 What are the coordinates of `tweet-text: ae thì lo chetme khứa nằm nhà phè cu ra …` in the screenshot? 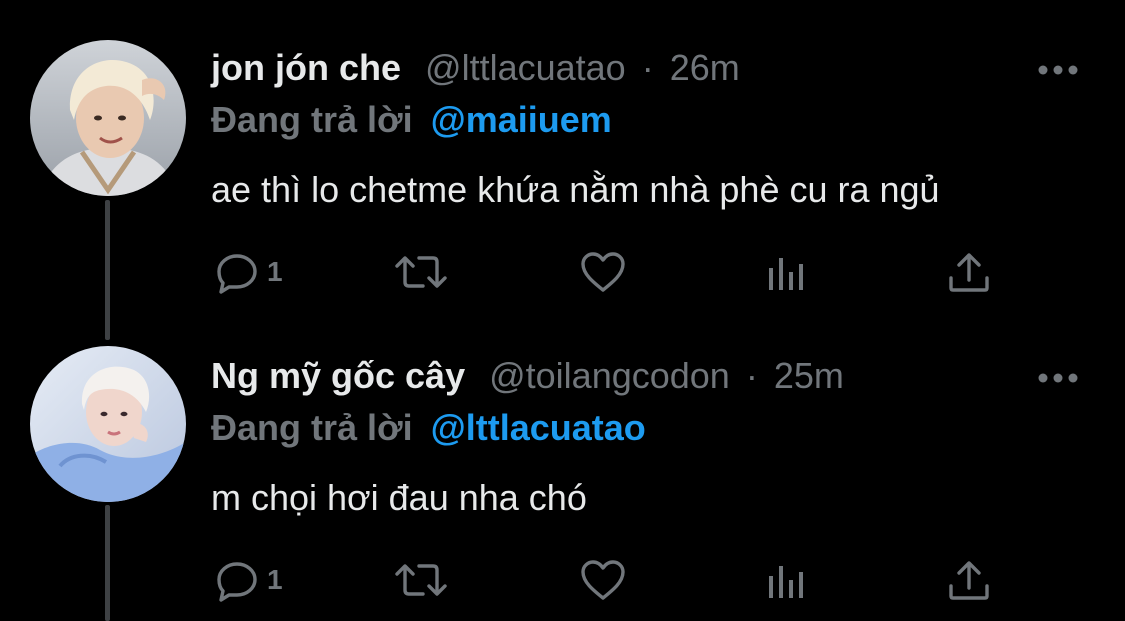 It's located at (575, 189).